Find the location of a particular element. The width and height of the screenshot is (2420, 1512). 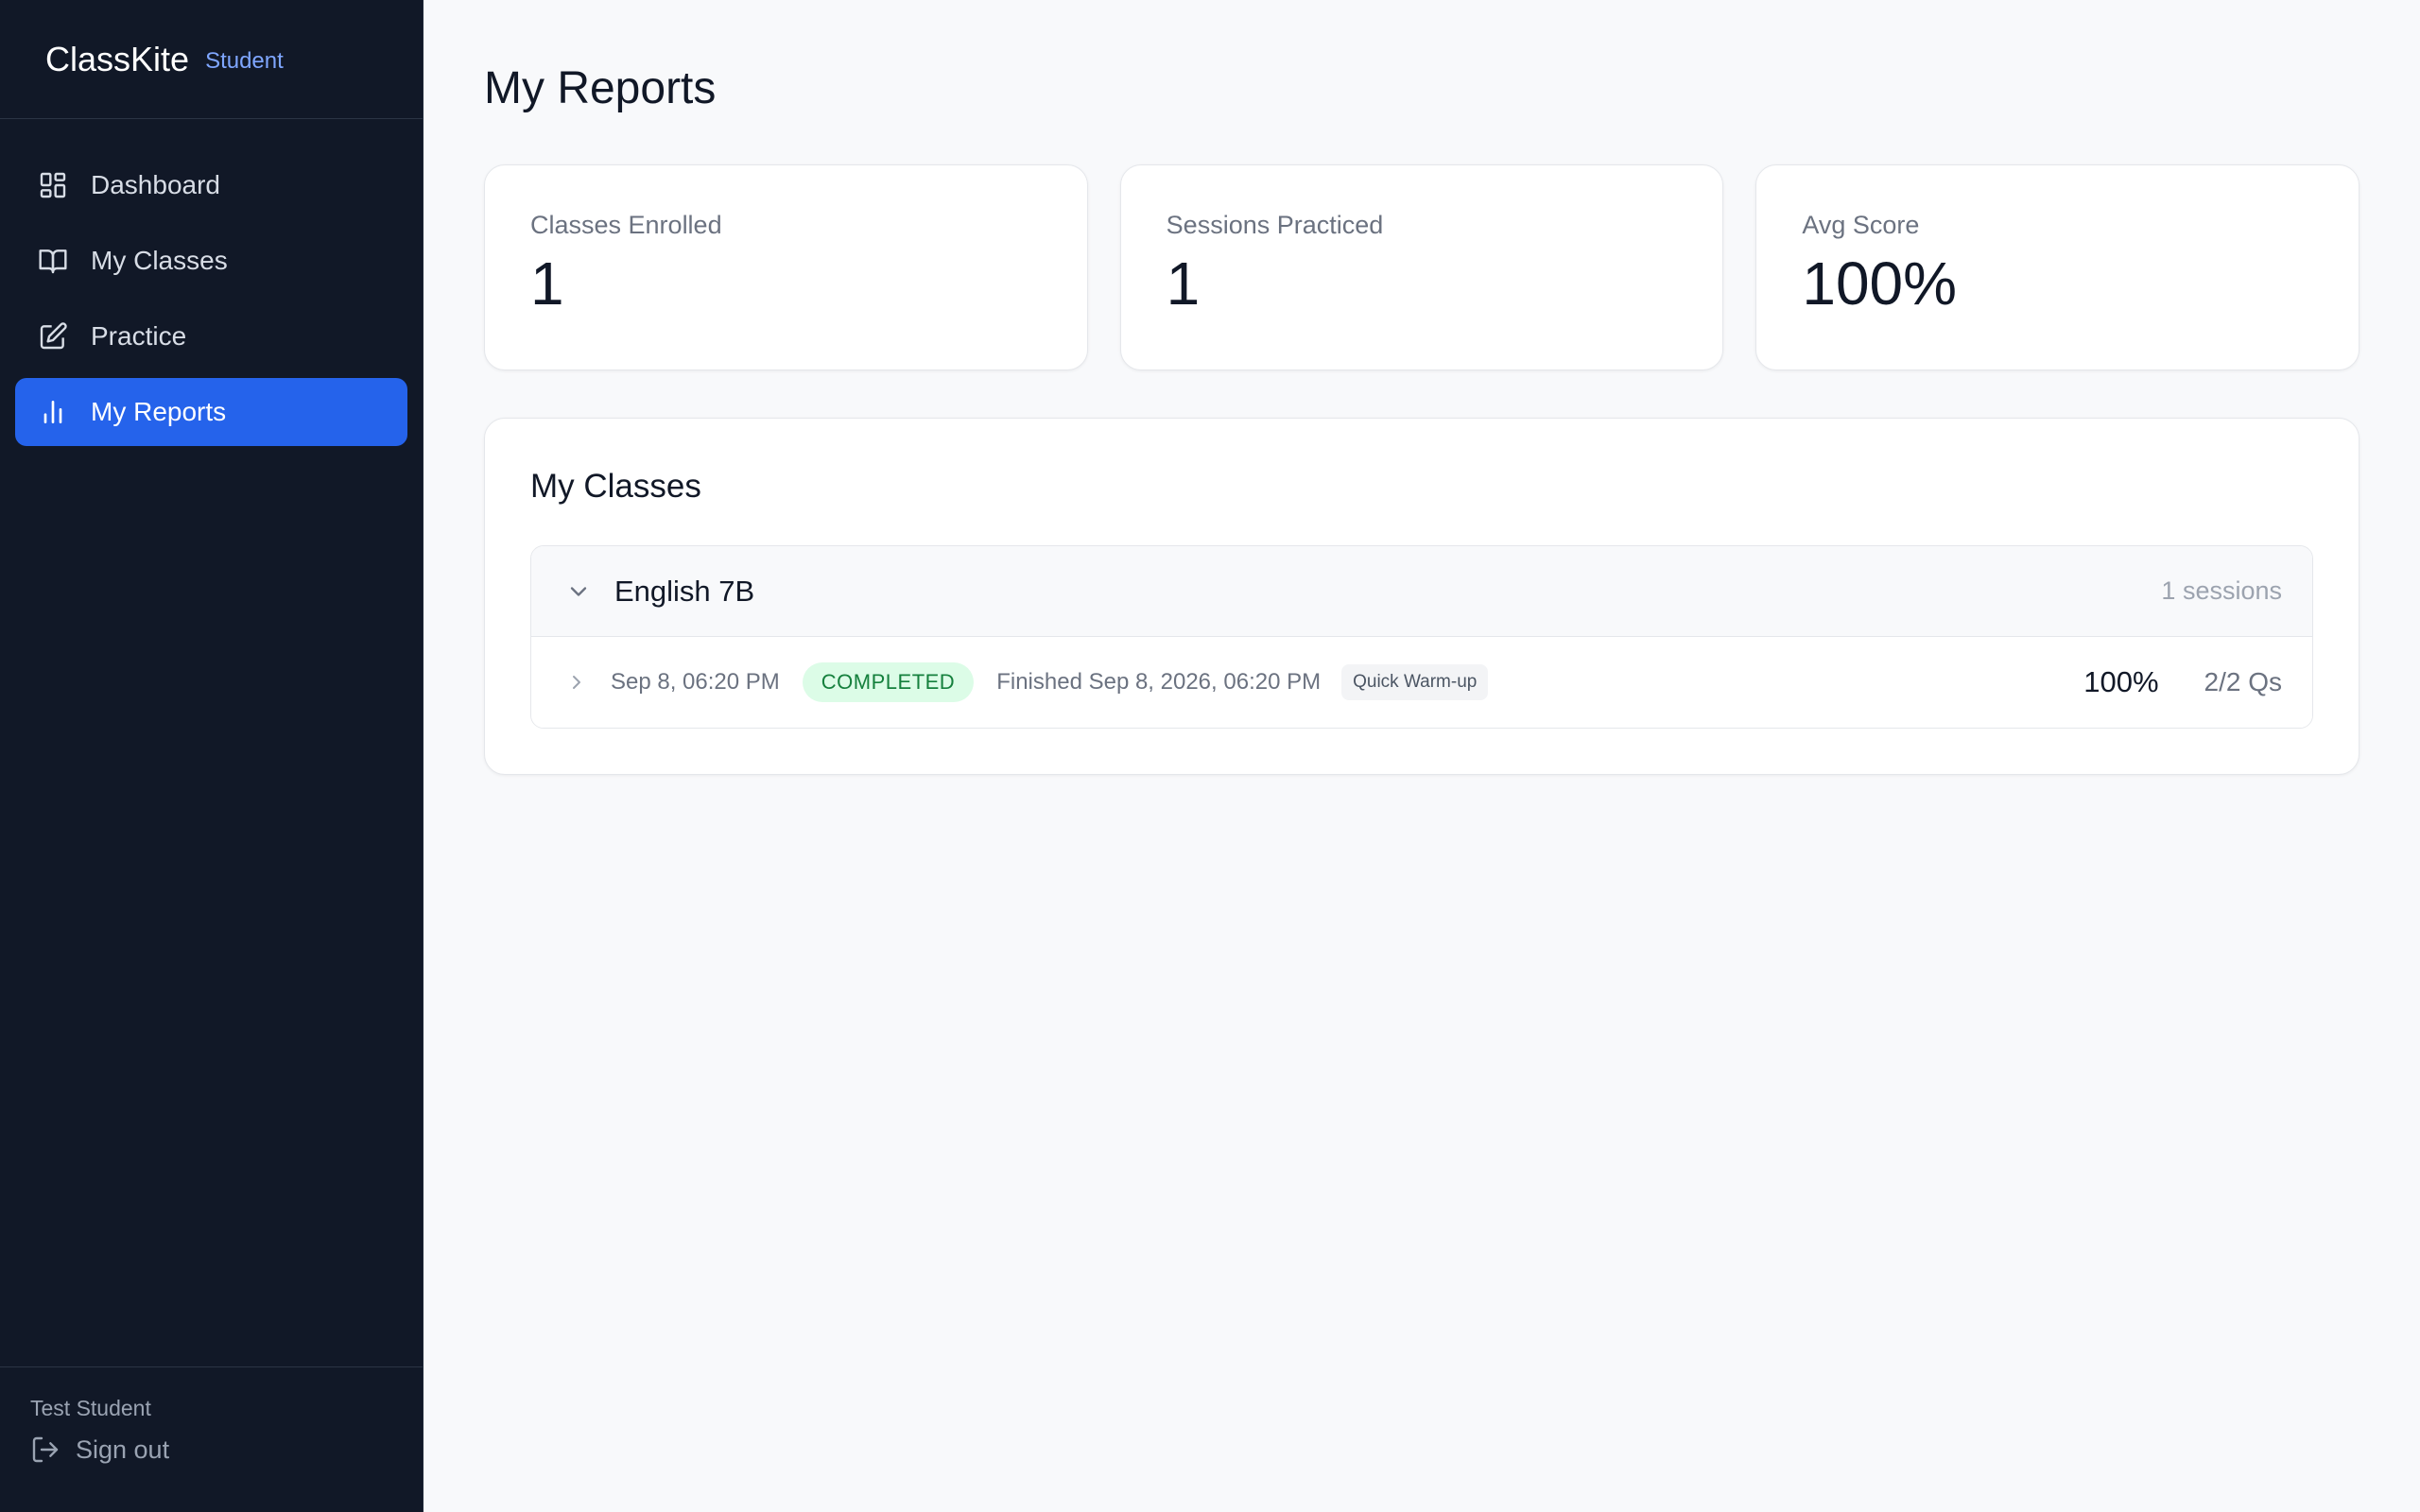

sidebar-item-dashboard: Dashboard is located at coordinates (211, 185).